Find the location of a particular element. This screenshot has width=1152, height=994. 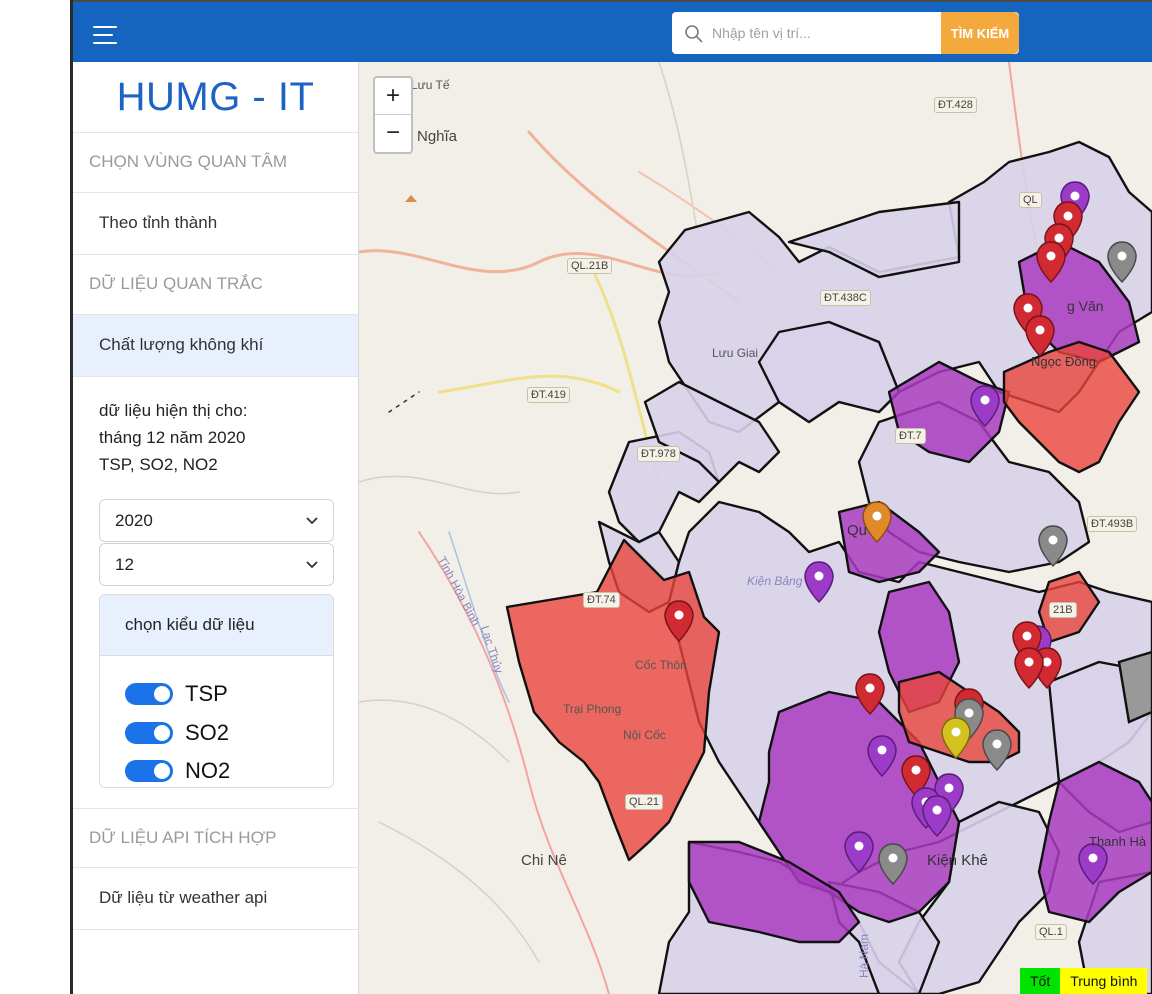

top-bar: TÌM KIẾM is located at coordinates (612, 31).